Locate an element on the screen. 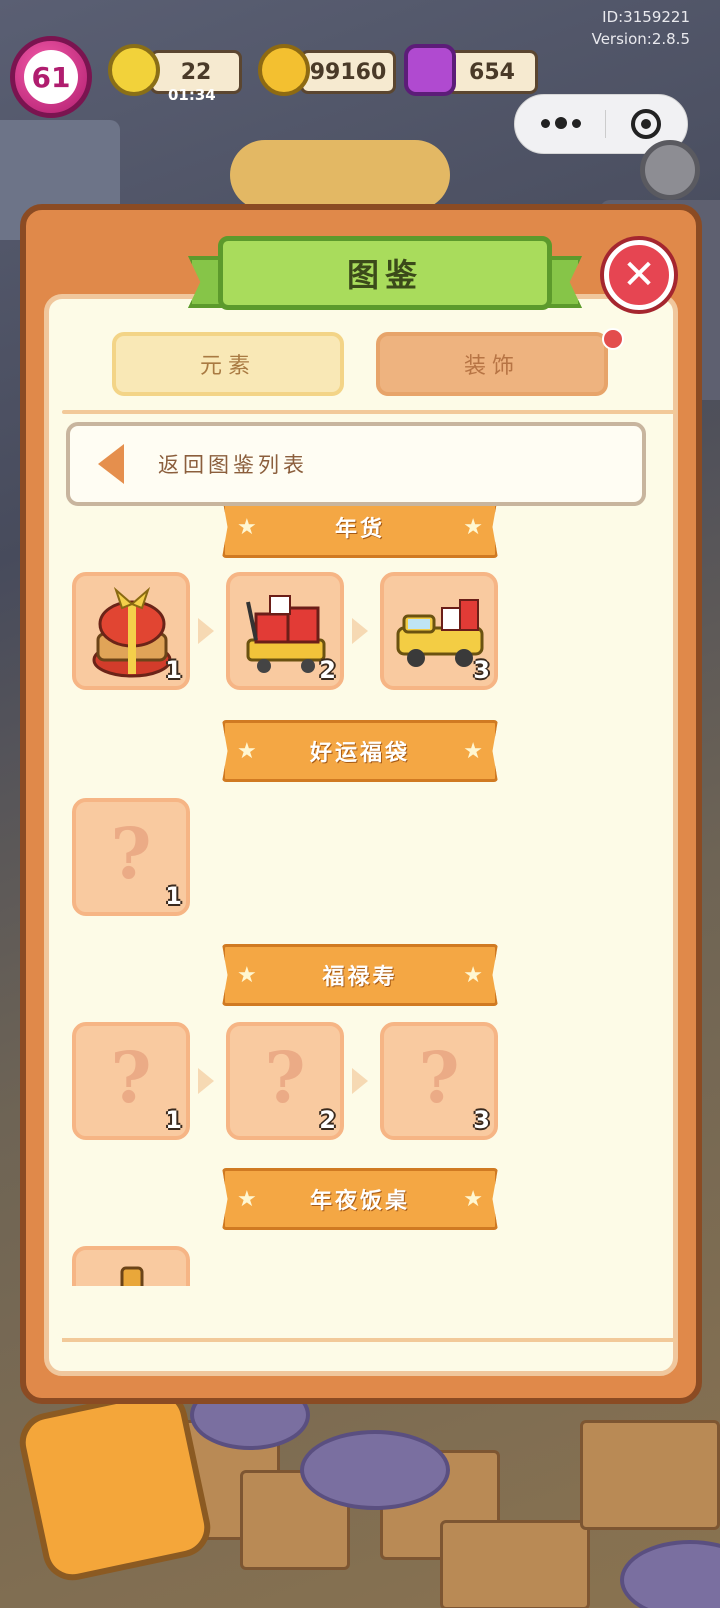 This screenshot has width=720, height=1608. energy-timer: 01:34 is located at coordinates (192, 95).